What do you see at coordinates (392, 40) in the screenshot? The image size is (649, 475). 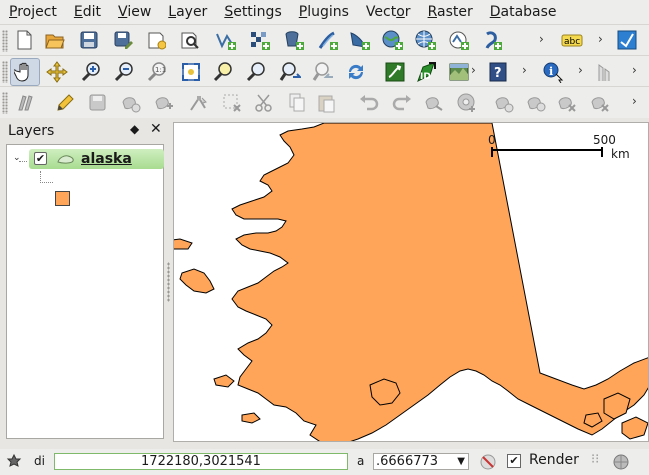 I see `add-wms-layer-button` at bounding box center [392, 40].